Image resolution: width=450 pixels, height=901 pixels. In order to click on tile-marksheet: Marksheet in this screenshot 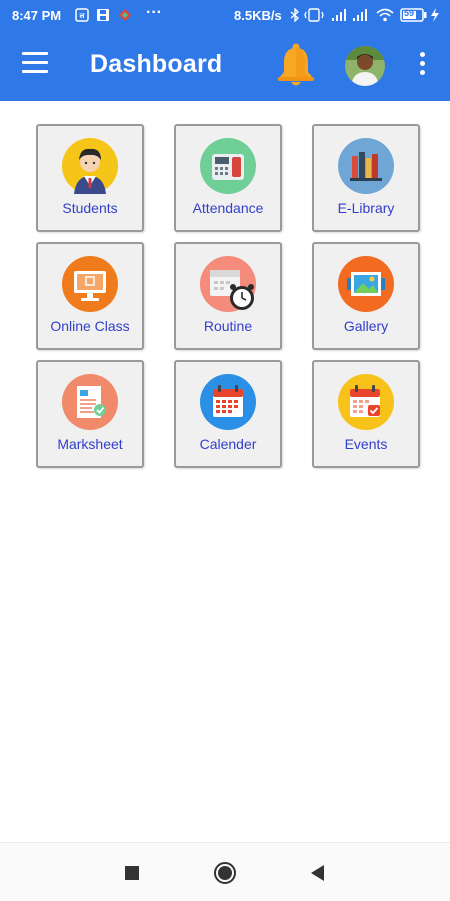, I will do `click(90, 414)`.